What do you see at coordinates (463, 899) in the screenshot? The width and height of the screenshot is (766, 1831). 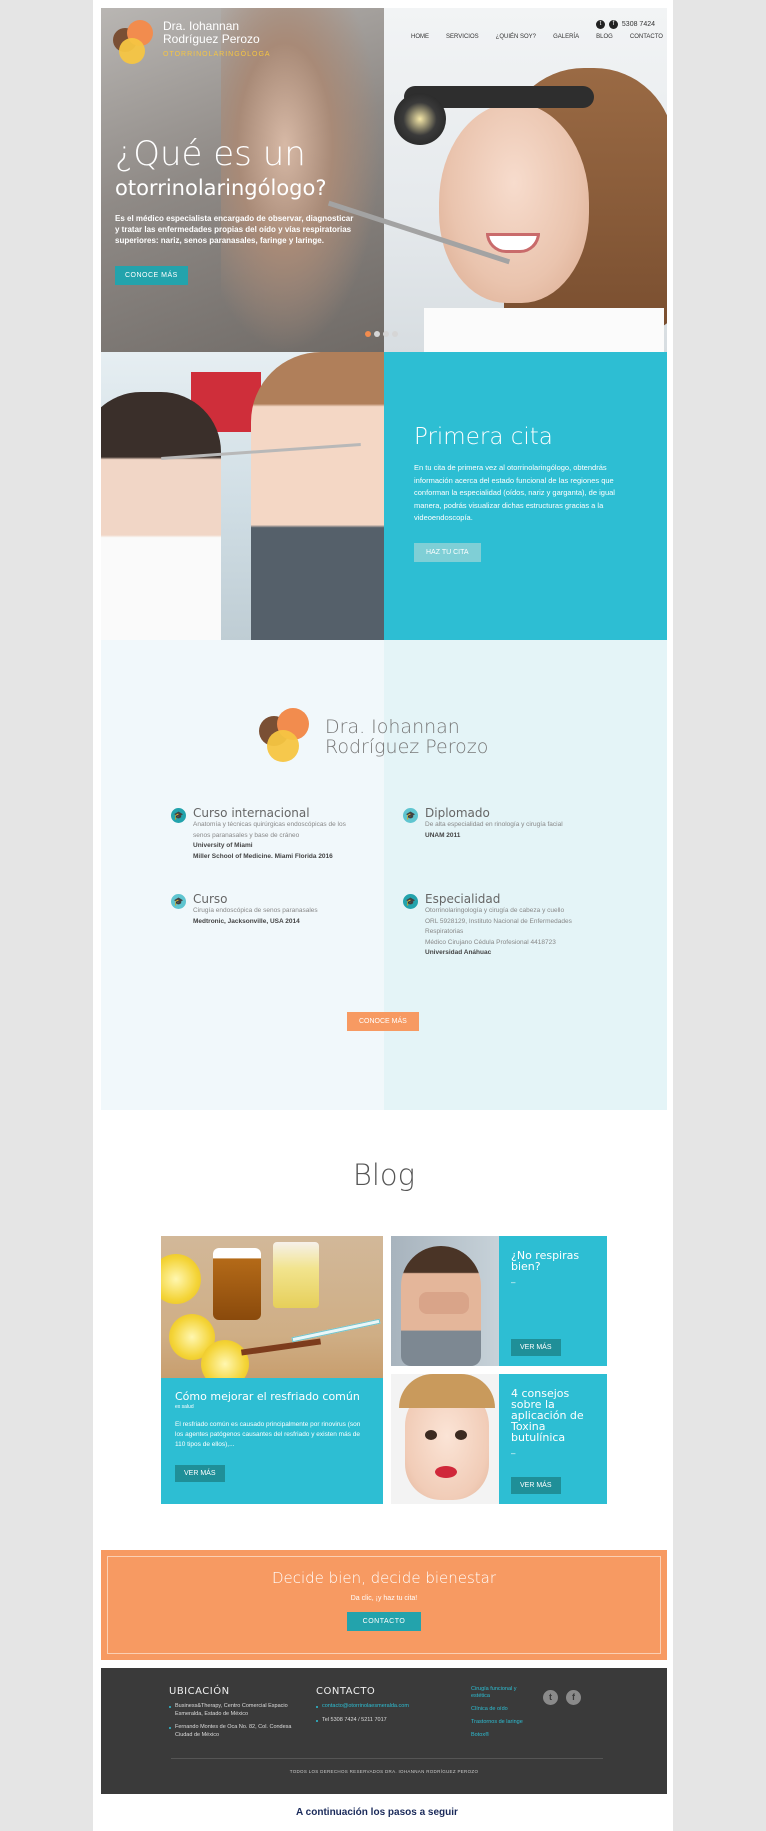 I see `credential-title: Especialidad` at bounding box center [463, 899].